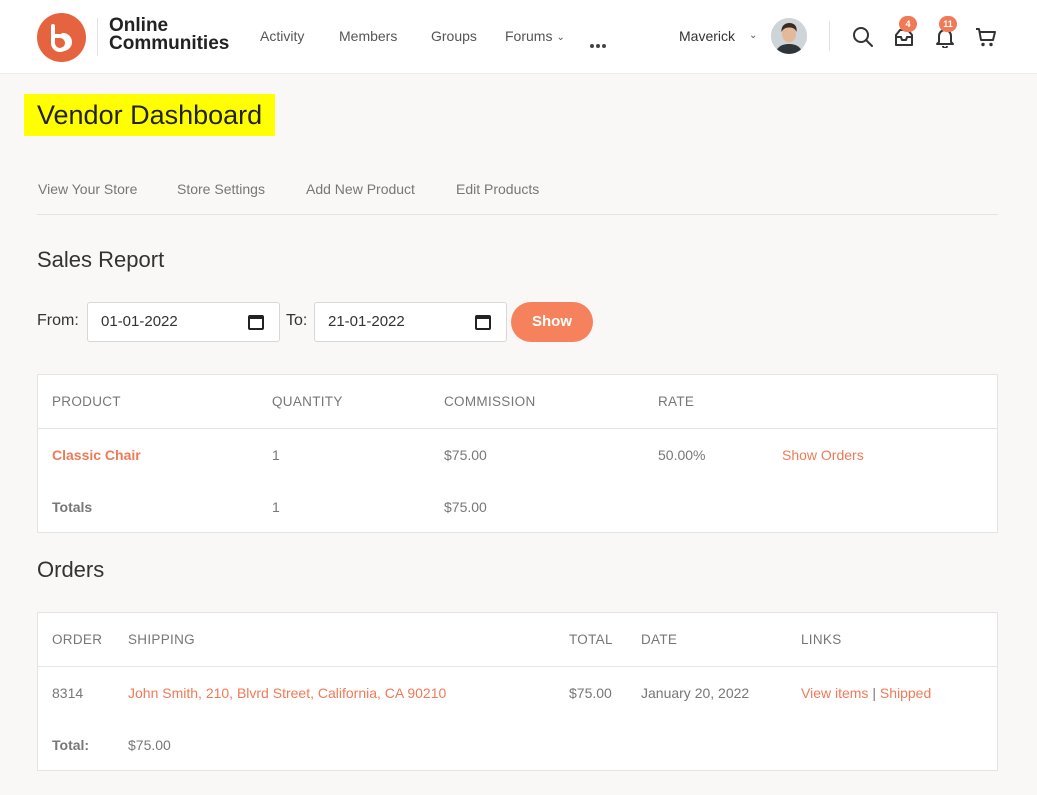 Image resolution: width=1037 pixels, height=795 pixels. Describe the element at coordinates (829, 36) in the screenshot. I see `header-divider` at that location.